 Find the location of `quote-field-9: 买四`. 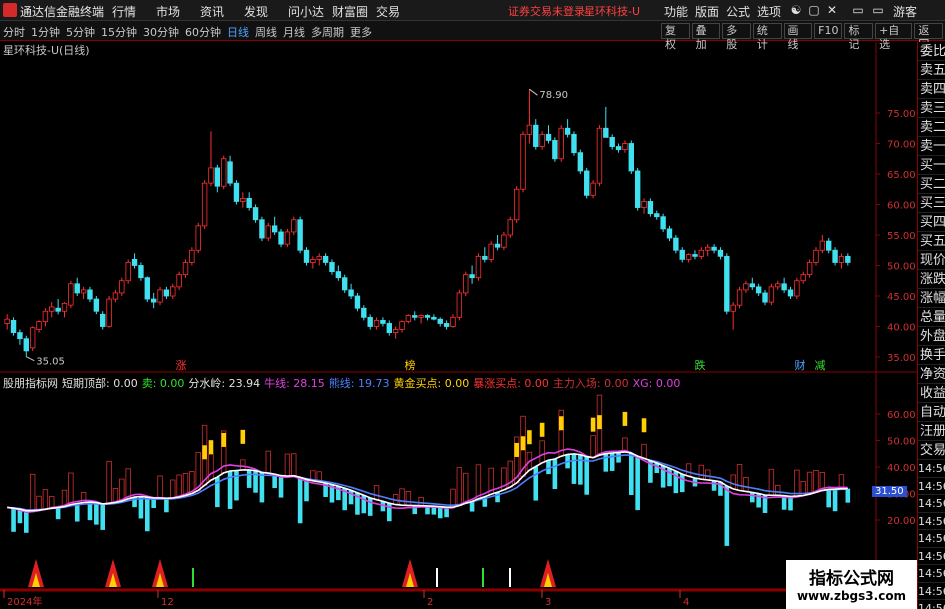

quote-field-9: 买四 is located at coordinates (931, 222).